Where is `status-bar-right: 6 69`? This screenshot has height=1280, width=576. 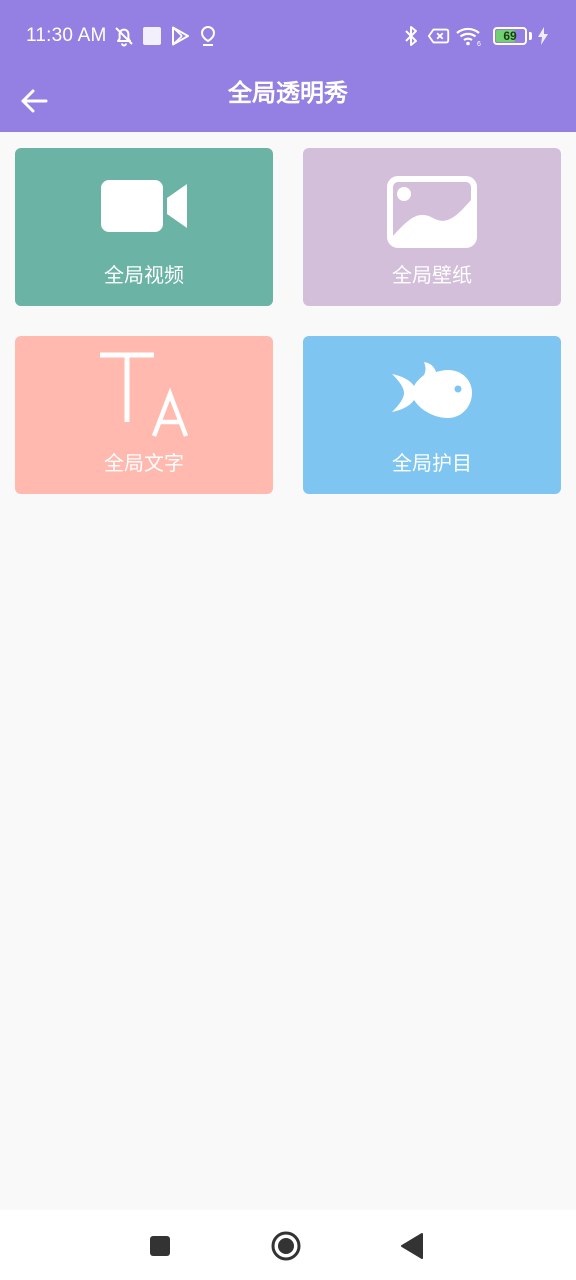 status-bar-right: 6 69 is located at coordinates (474, 36).